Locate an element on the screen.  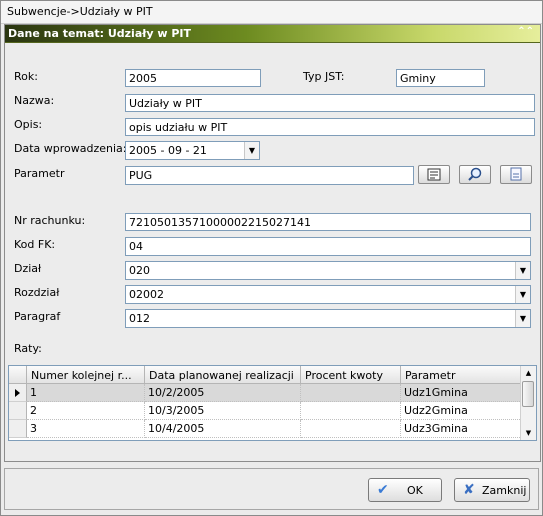
dzial-value: 020 is located at coordinates (139, 270).